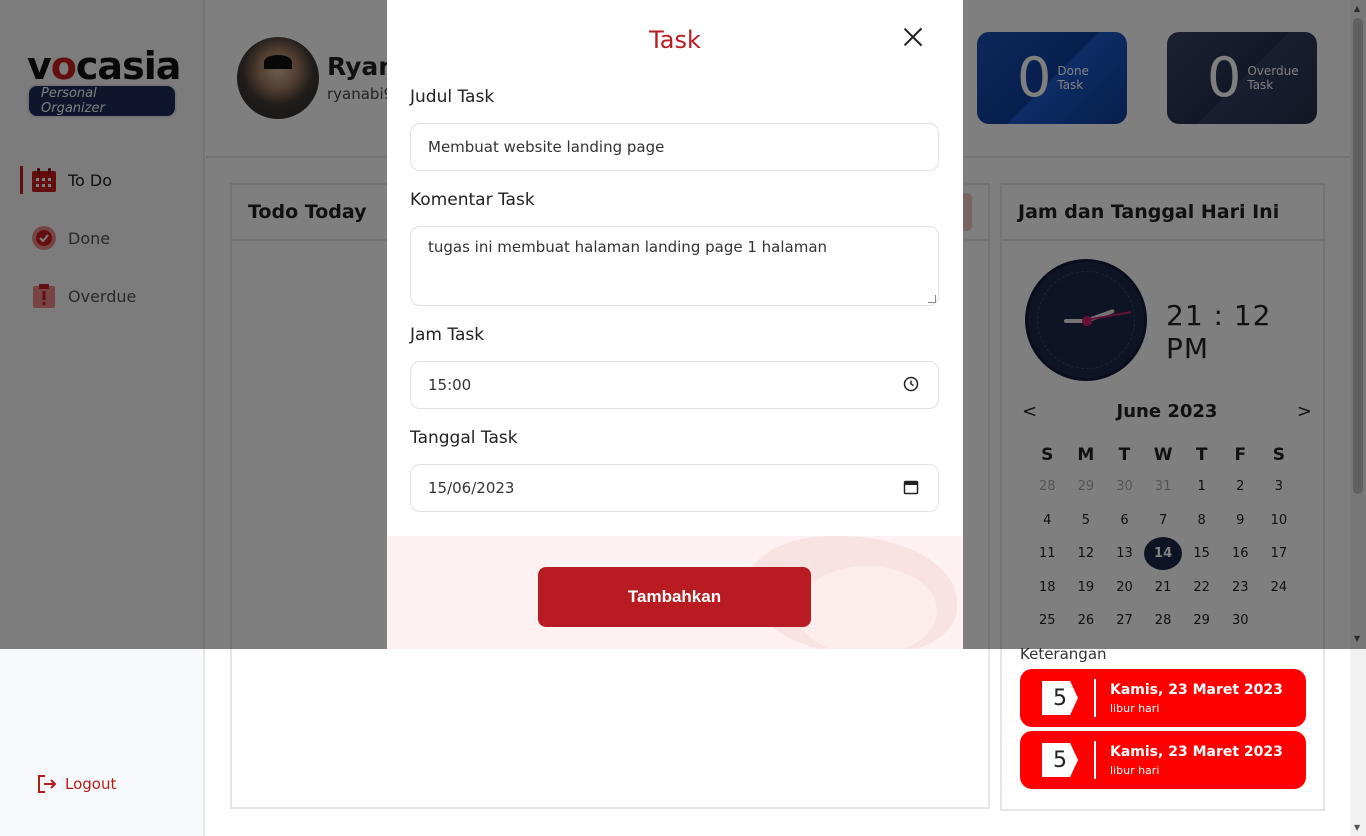 This screenshot has width=1366, height=836. I want to click on decorative-blob, so click(867, 607).